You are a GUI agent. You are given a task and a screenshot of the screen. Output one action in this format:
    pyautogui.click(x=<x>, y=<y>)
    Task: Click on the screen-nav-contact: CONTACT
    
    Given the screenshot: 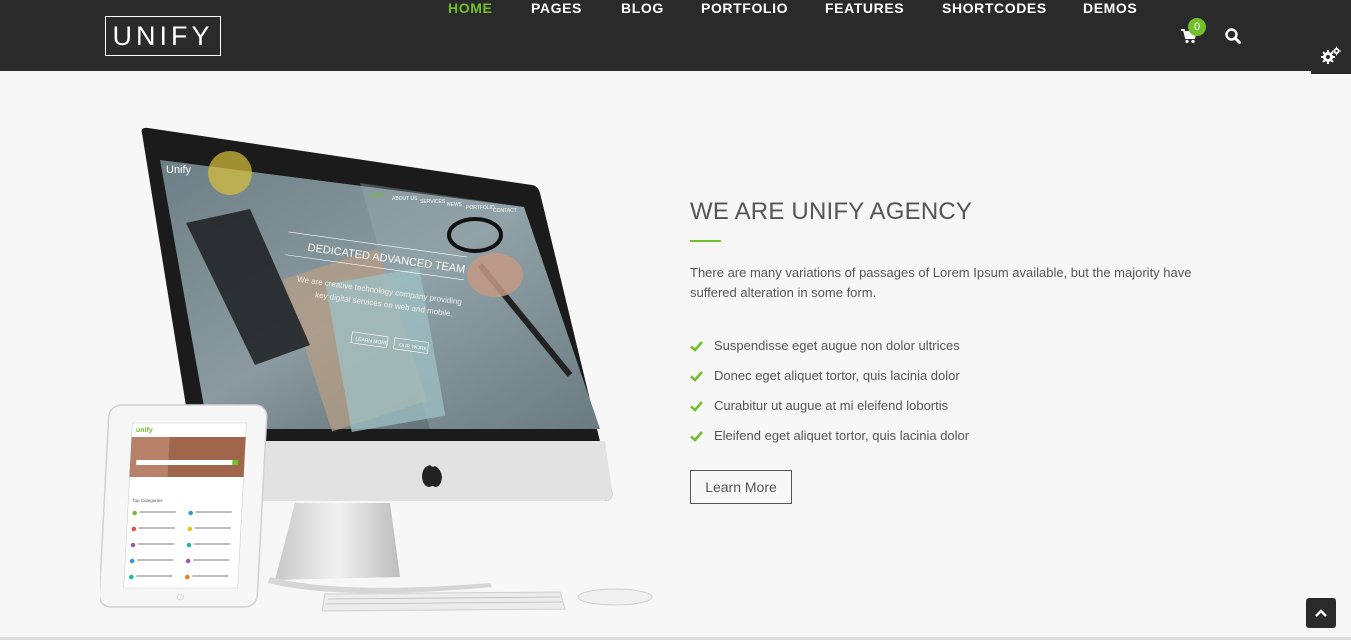 What is the action you would take?
    pyautogui.click(x=505, y=211)
    